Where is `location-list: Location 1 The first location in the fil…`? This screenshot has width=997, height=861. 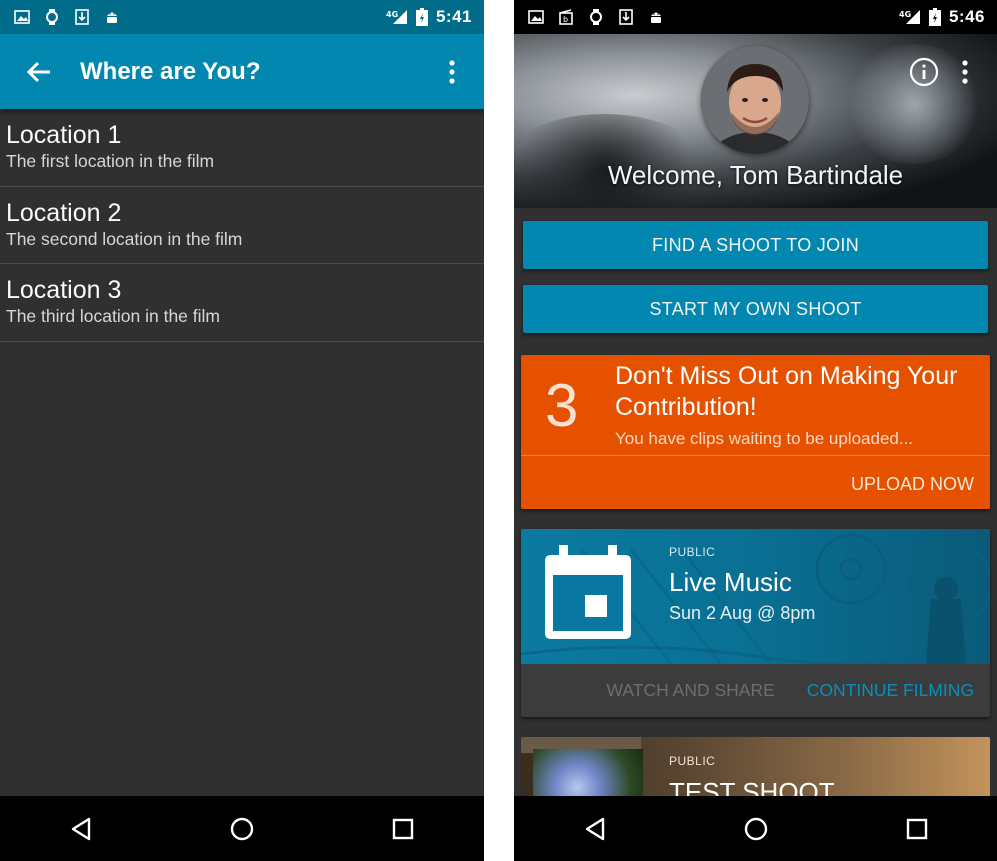
location-list: Location 1 The first location in the fil… is located at coordinates (242, 225).